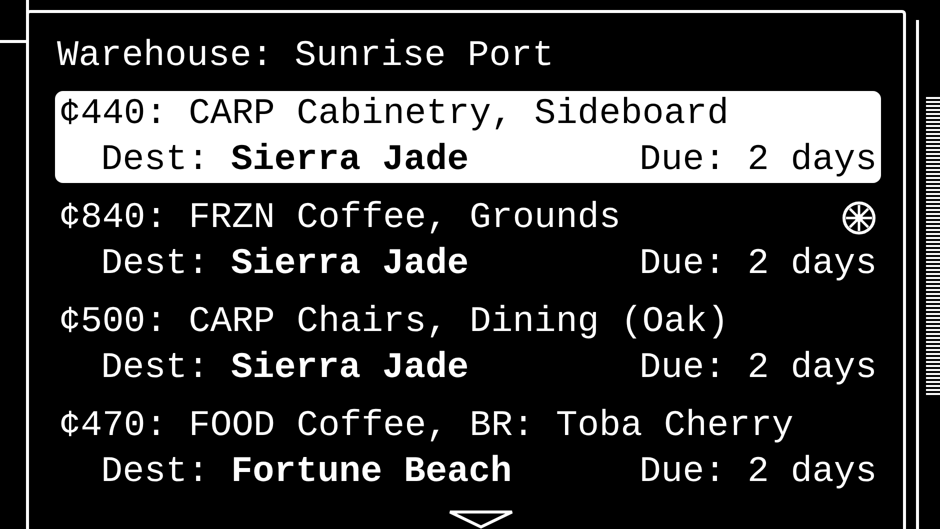 The width and height of the screenshot is (940, 529). What do you see at coordinates (394, 114) in the screenshot?
I see `order-title: ¢440: CARP Cabinetry, Sideboard` at bounding box center [394, 114].